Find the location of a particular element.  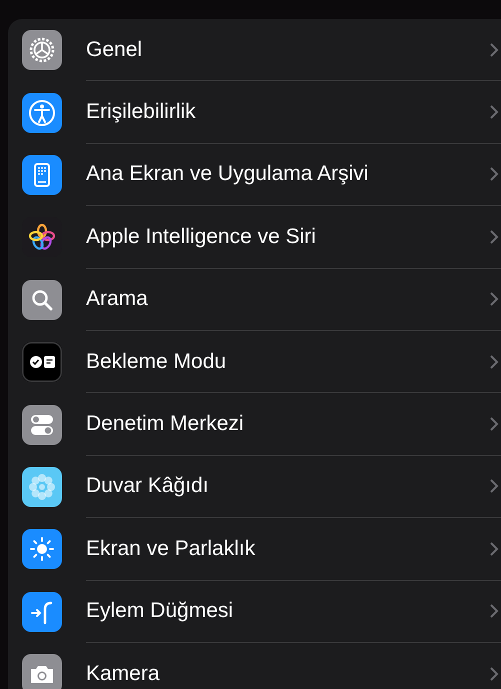

settings-item: Duvar Kâğıdı is located at coordinates (287, 486).